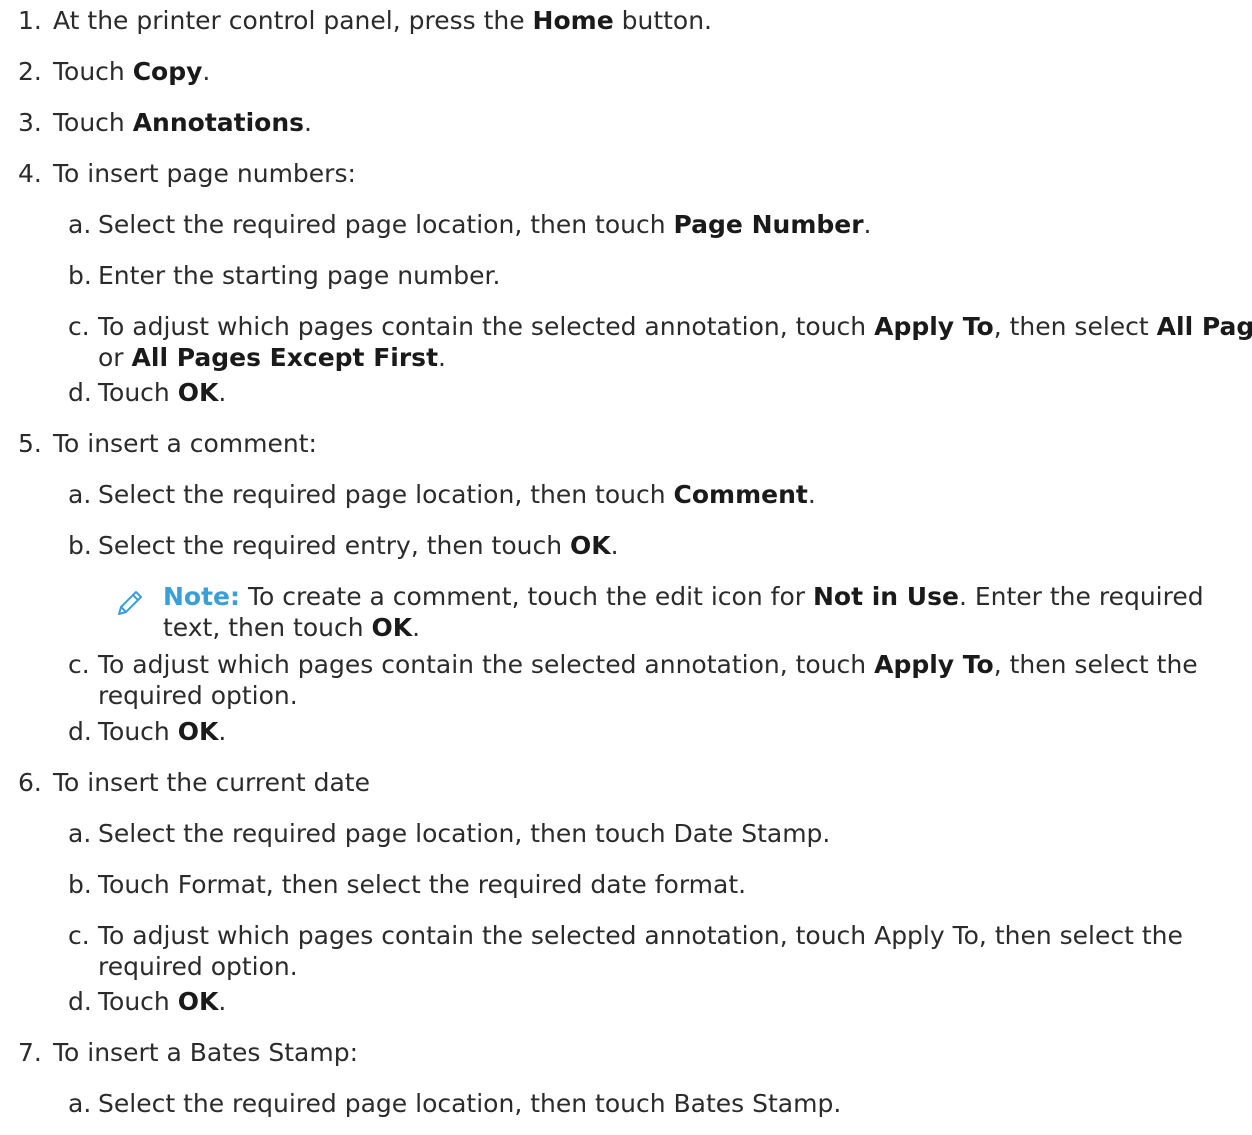  I want to click on step-number: 6., so click(30, 782).